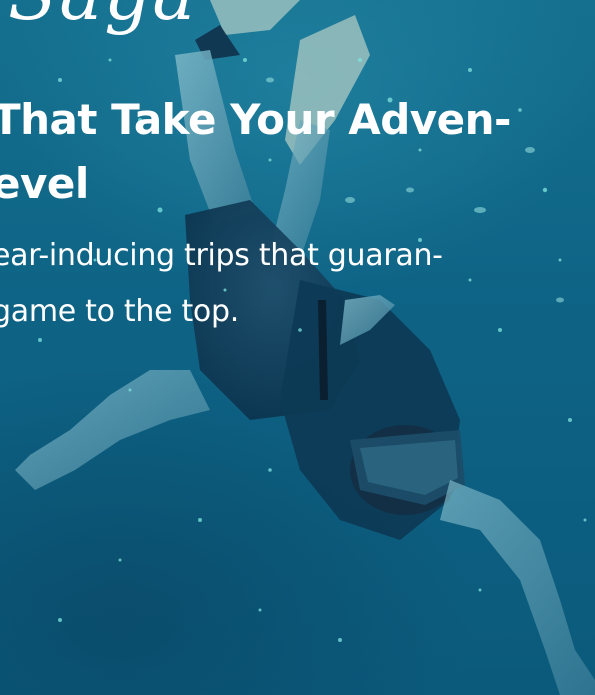  I want to click on hero-subtext-line-1: ear-inducing trips that guaran-, so click(221, 255).